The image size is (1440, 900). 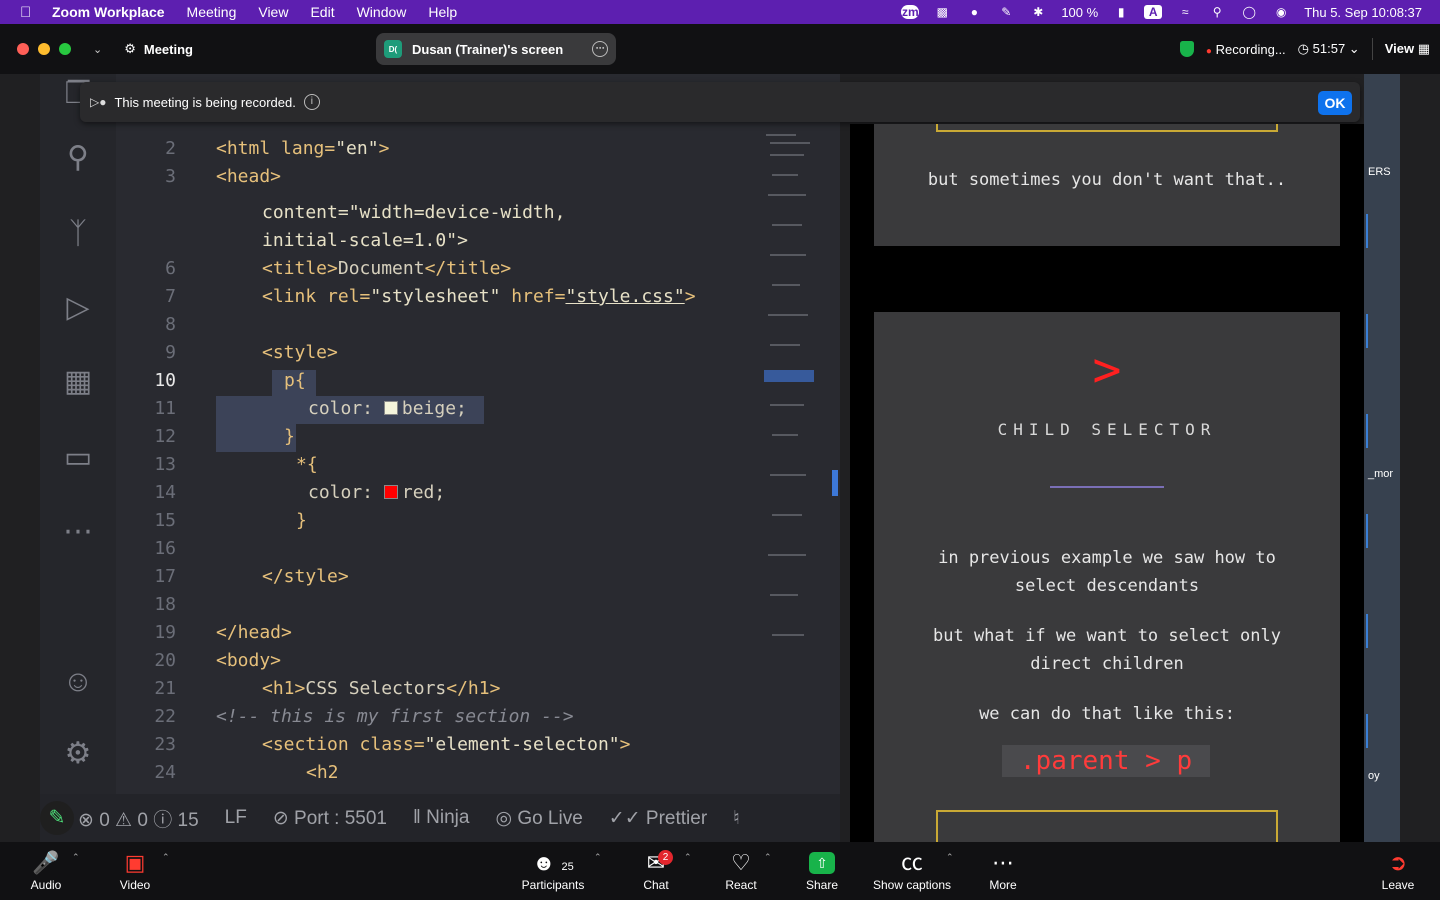 What do you see at coordinates (108, 12) in the screenshot?
I see `menu-app-name: Zoom Workplace` at bounding box center [108, 12].